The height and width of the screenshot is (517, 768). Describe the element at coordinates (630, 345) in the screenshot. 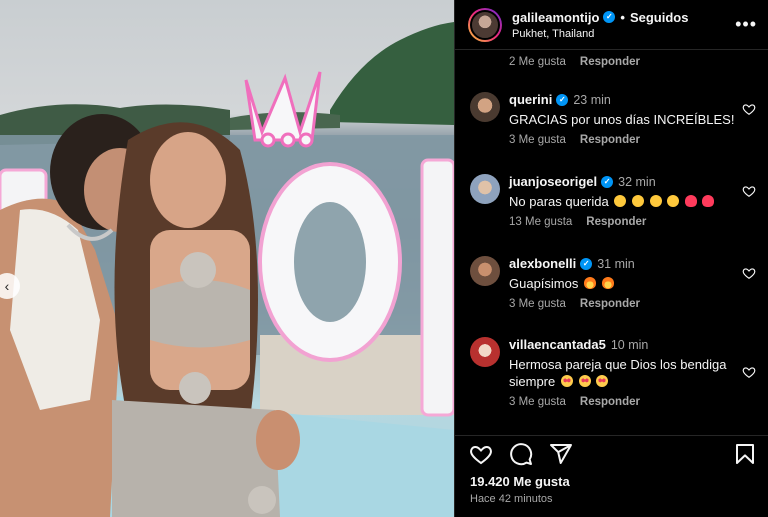

I see `comment-time: 10 min` at that location.